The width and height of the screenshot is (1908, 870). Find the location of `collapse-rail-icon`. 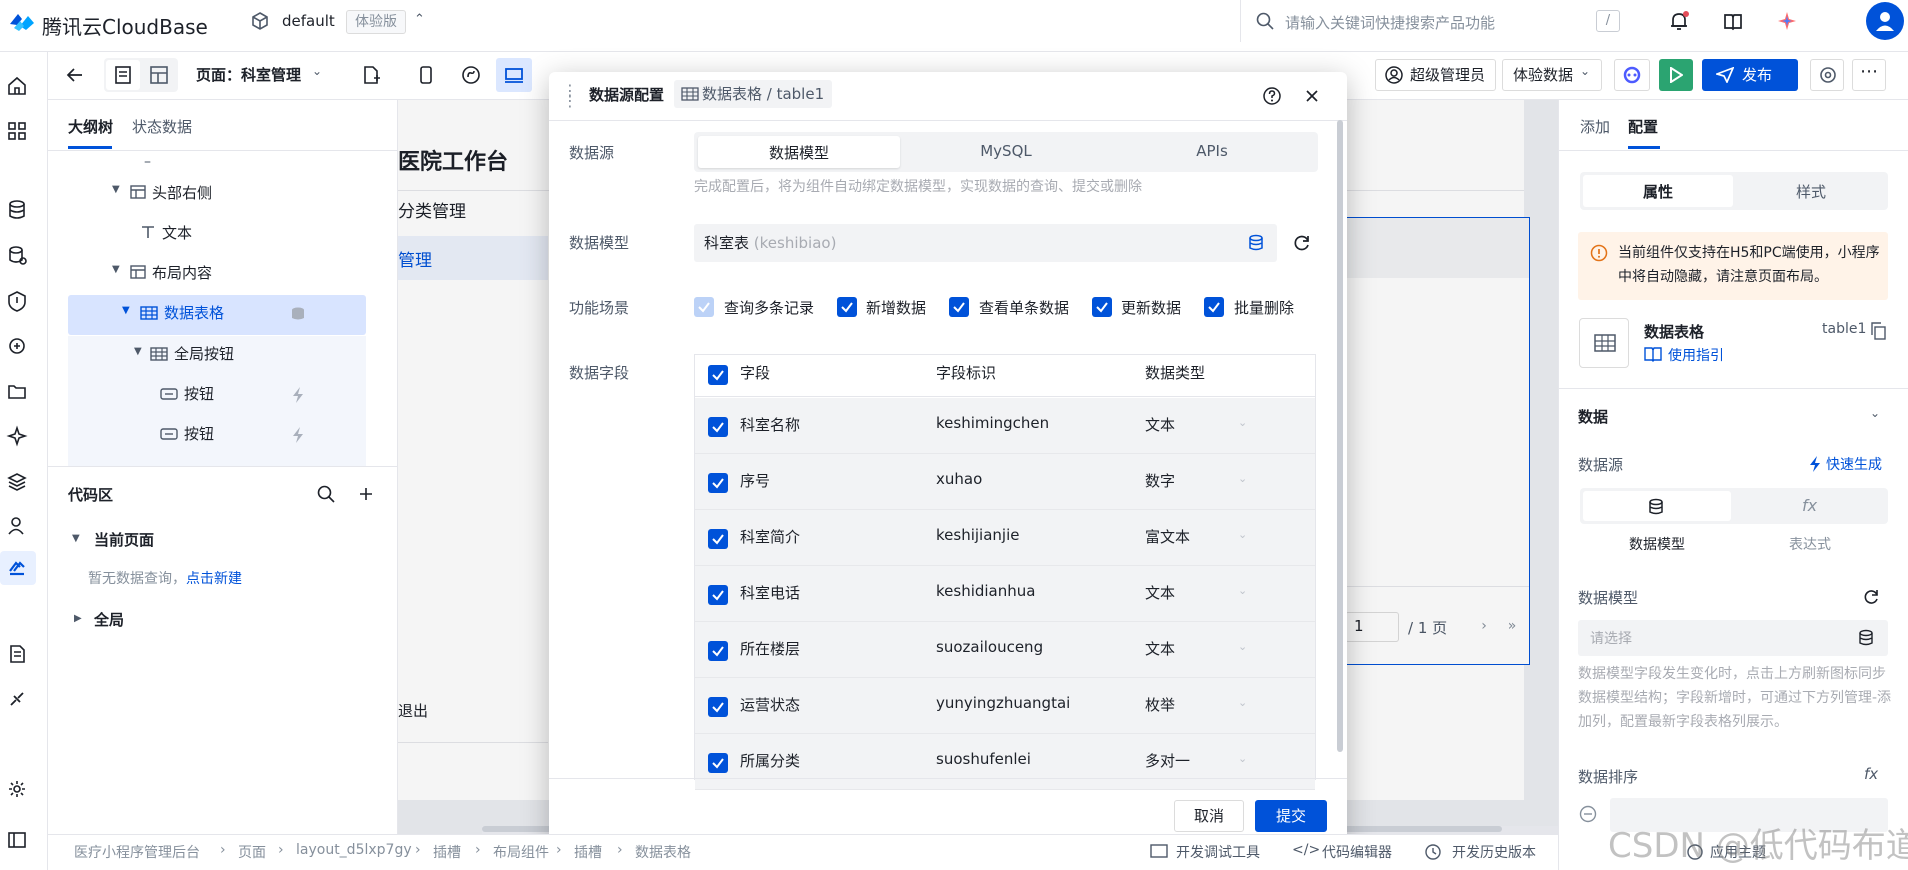

collapse-rail-icon is located at coordinates (17, 840).